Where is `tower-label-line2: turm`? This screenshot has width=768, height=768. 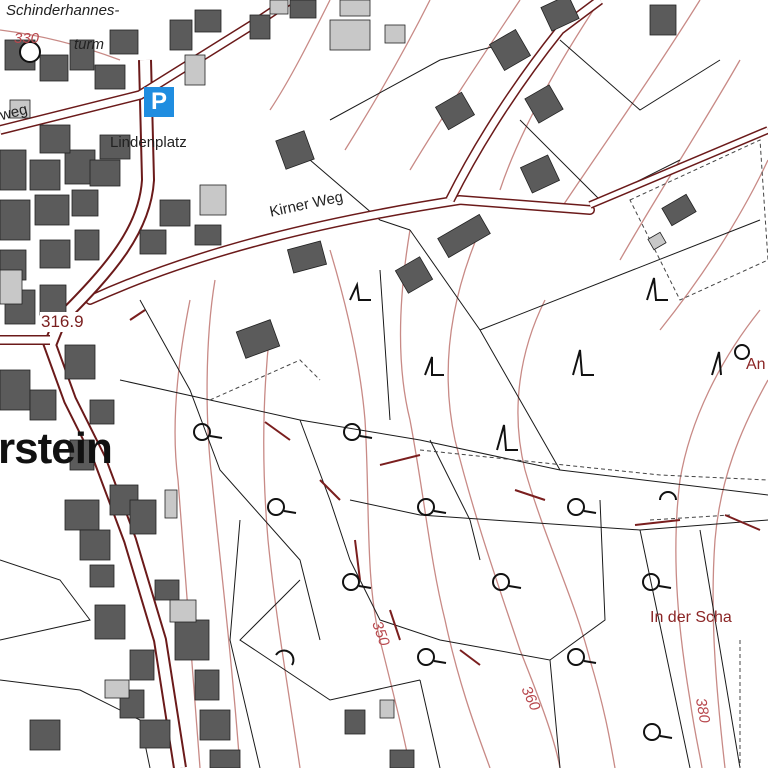
tower-label-line2: turm is located at coordinates (89, 44).